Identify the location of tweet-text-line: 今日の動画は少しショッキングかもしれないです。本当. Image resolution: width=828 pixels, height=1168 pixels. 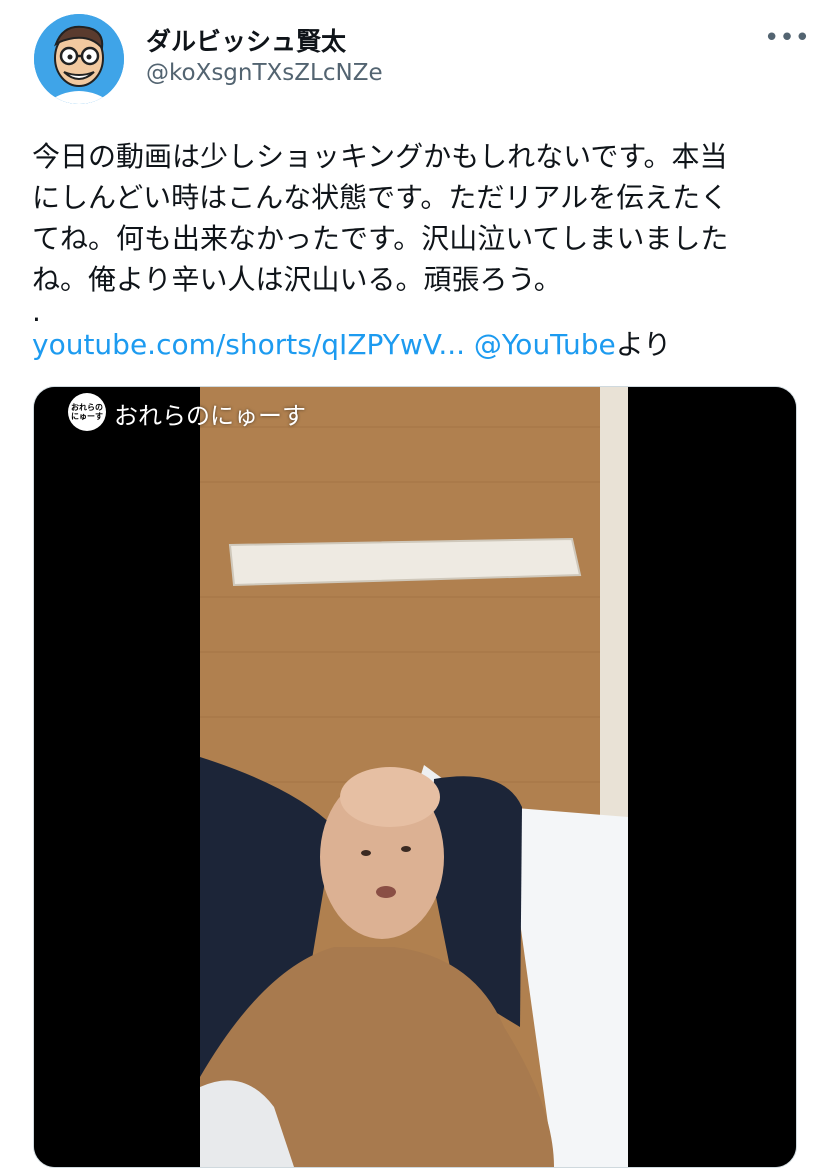
(380, 156).